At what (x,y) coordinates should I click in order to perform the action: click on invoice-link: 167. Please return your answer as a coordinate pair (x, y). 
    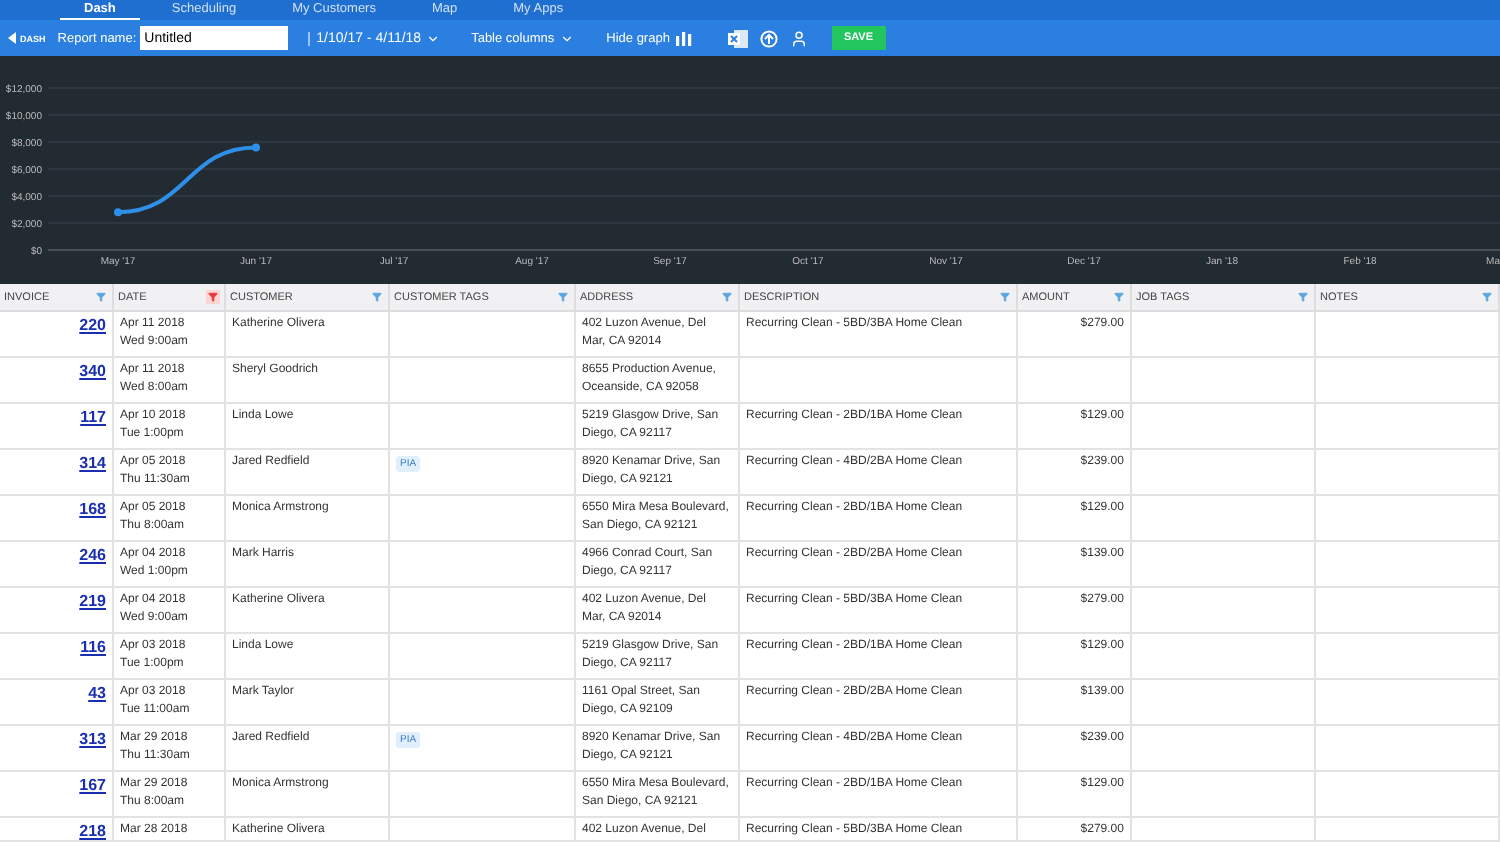
    Looking at the image, I should click on (92, 785).